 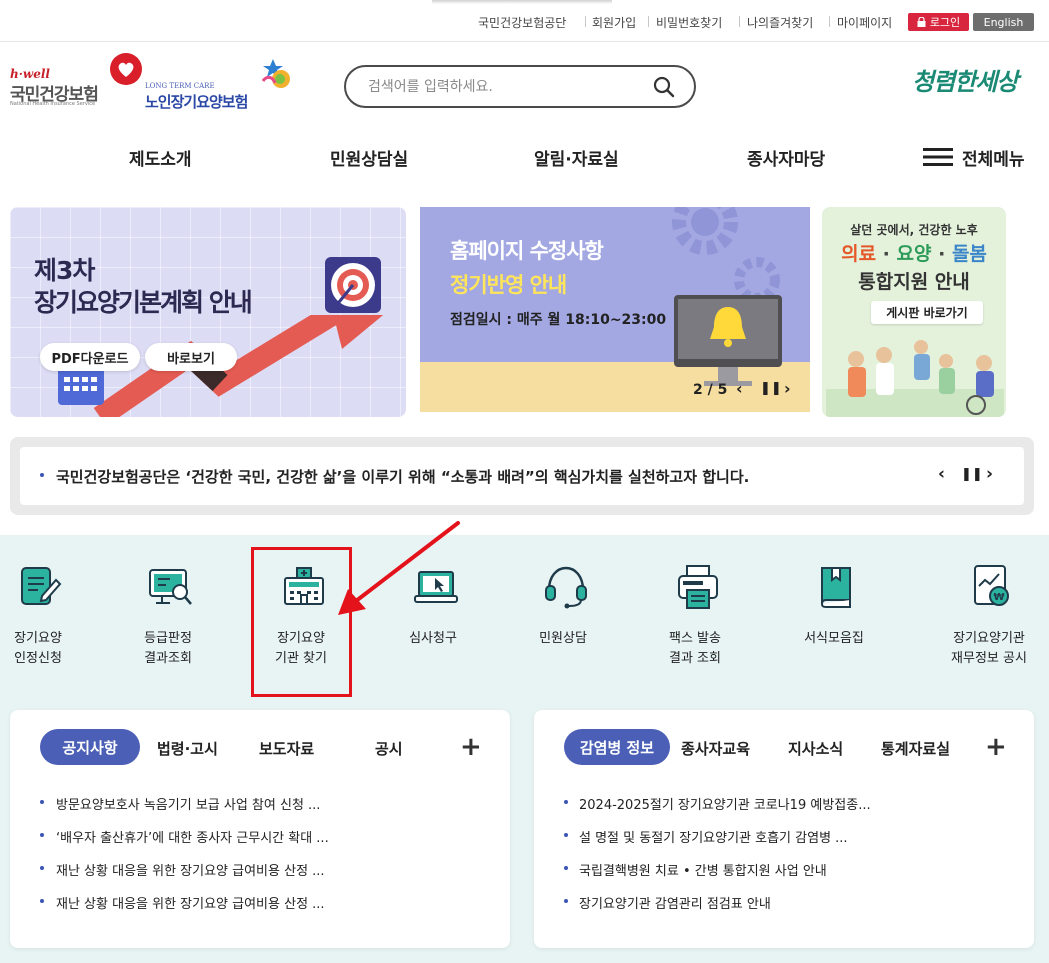 I want to click on monitor-search-icon, so click(x=170, y=587).